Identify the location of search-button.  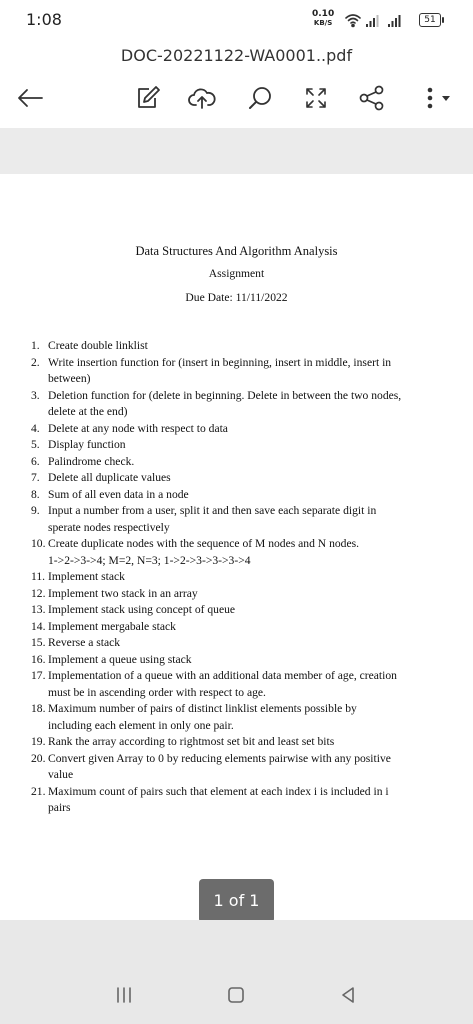
(260, 98).